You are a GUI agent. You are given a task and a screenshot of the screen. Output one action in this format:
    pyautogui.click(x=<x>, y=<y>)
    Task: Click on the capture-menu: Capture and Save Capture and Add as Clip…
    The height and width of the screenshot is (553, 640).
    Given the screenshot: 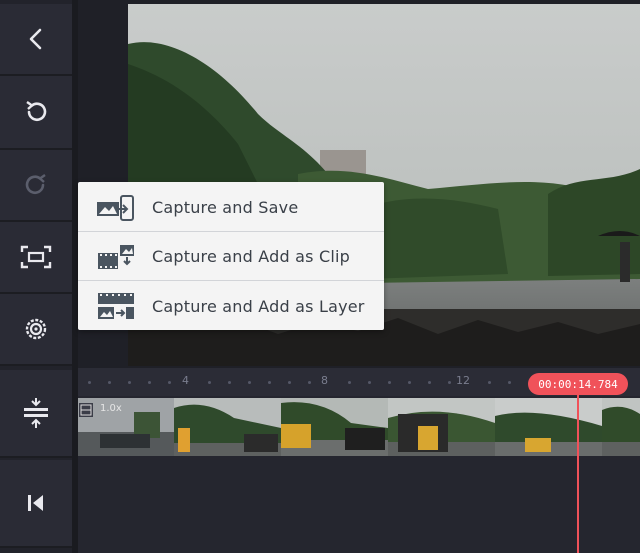 What is the action you would take?
    pyautogui.click(x=231, y=256)
    